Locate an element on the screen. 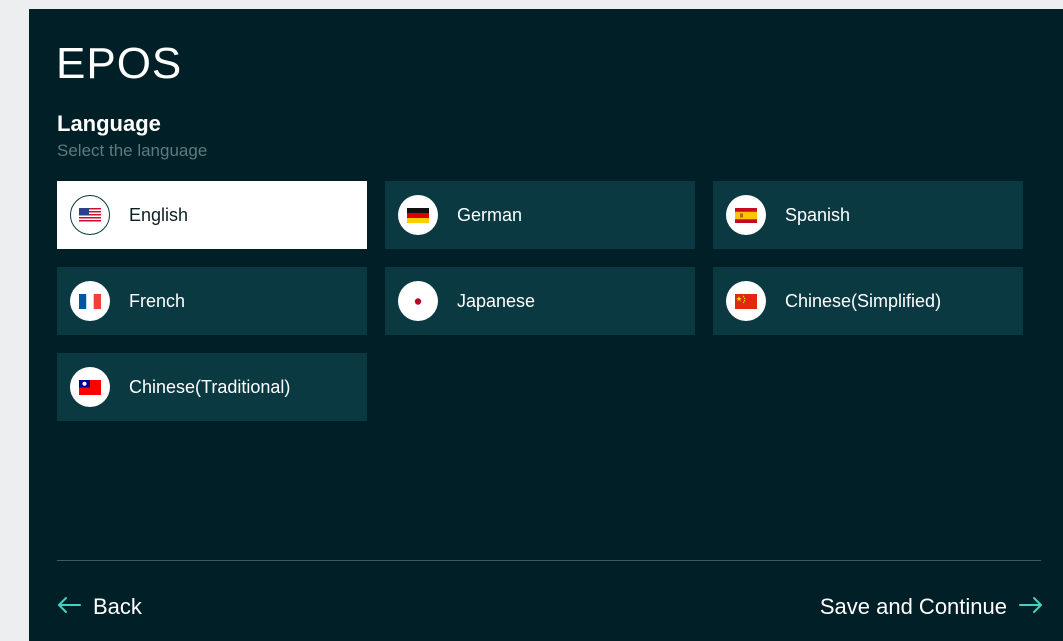 The height and width of the screenshot is (641, 1063). language-option-chinese-traditional: Chinese(Traditional) is located at coordinates (212, 387).